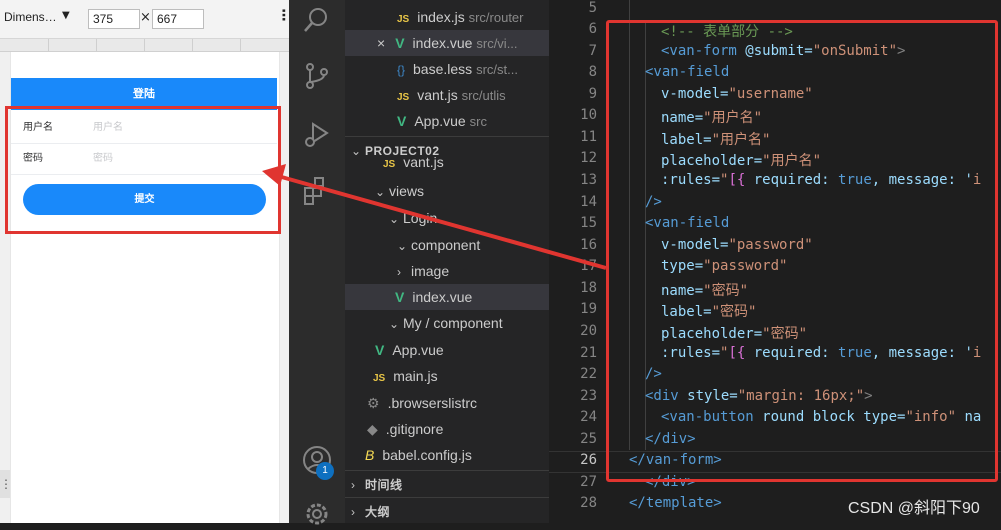  What do you see at coordinates (588, 439) in the screenshot?
I see `line-number: 25` at bounding box center [588, 439].